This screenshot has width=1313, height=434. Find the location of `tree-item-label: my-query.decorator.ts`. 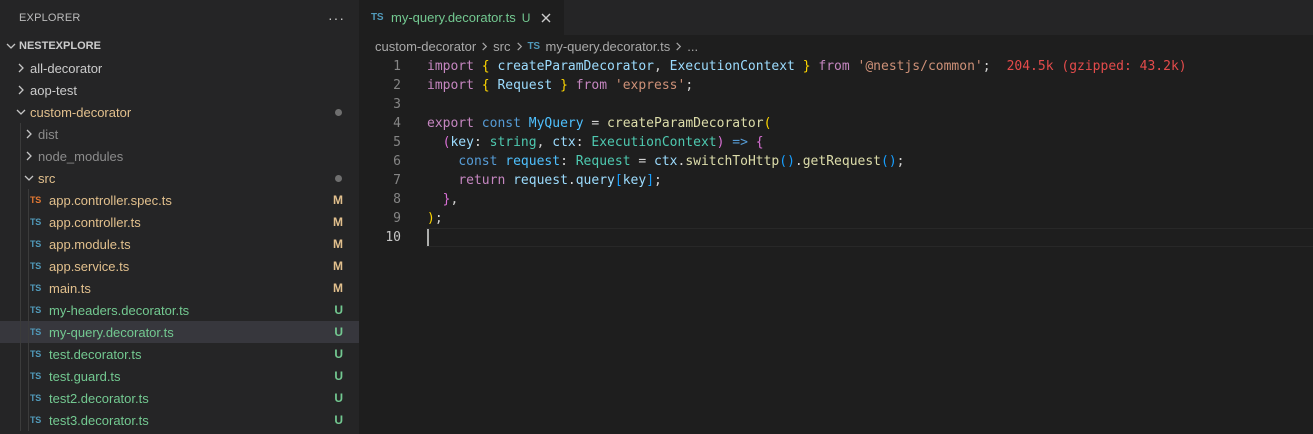

tree-item-label: my-query.decorator.ts is located at coordinates (111, 332).